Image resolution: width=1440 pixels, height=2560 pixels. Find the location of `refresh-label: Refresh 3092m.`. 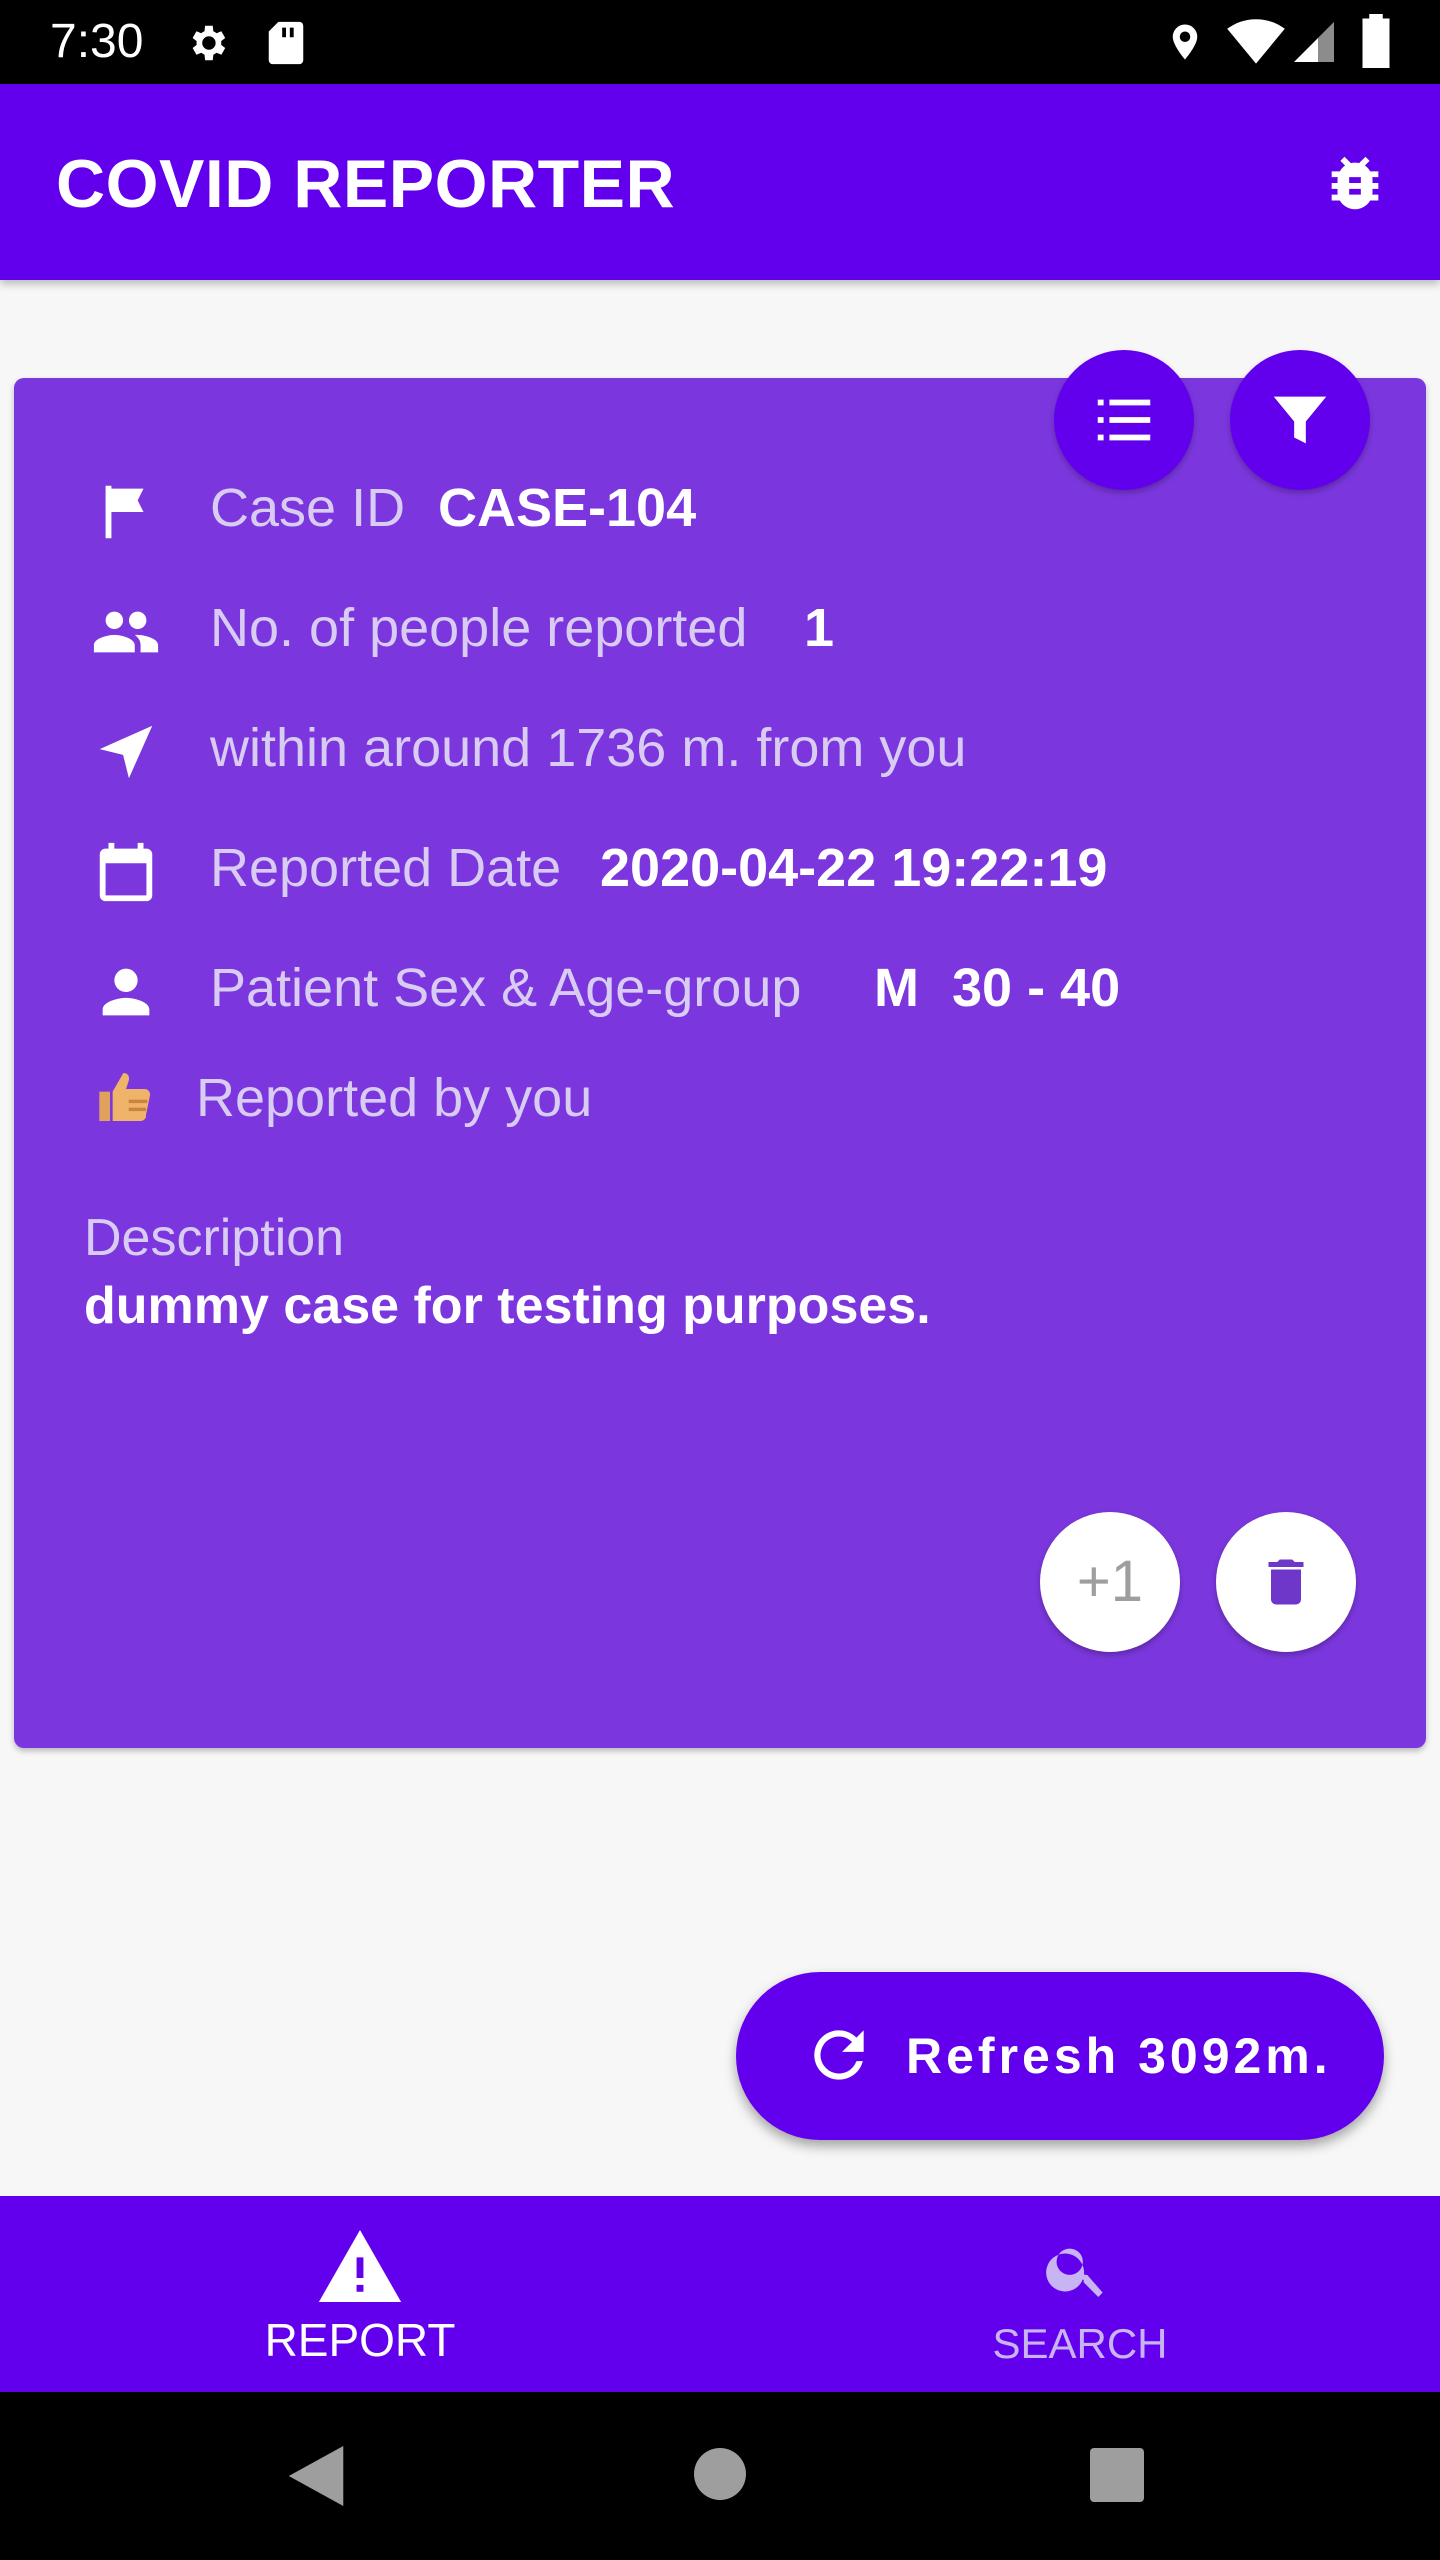

refresh-label: Refresh 3092m. is located at coordinates (1119, 2056).